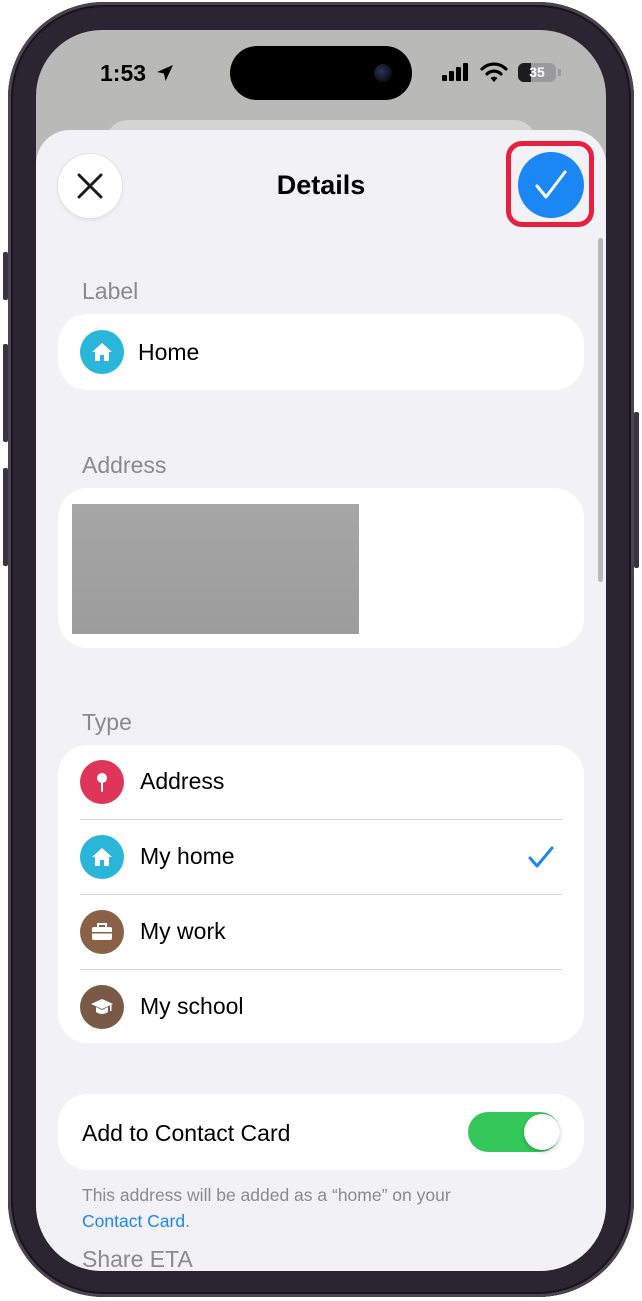 This screenshot has width=642, height=1301. What do you see at coordinates (169, 352) in the screenshot?
I see `label-value: Home` at bounding box center [169, 352].